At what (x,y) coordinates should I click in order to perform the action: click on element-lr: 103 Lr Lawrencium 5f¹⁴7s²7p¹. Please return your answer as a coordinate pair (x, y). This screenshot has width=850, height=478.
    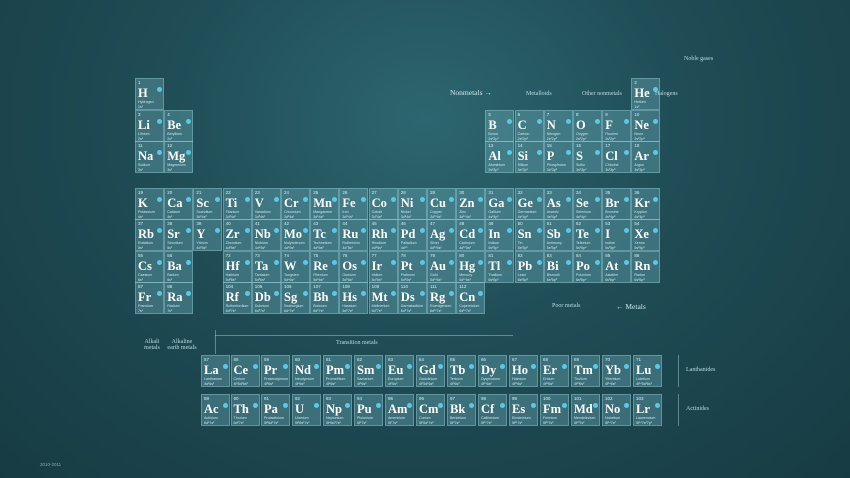
    Looking at the image, I should click on (647, 410).